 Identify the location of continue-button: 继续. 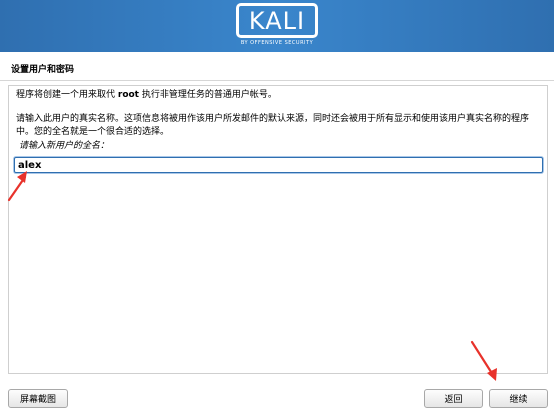
(518, 398).